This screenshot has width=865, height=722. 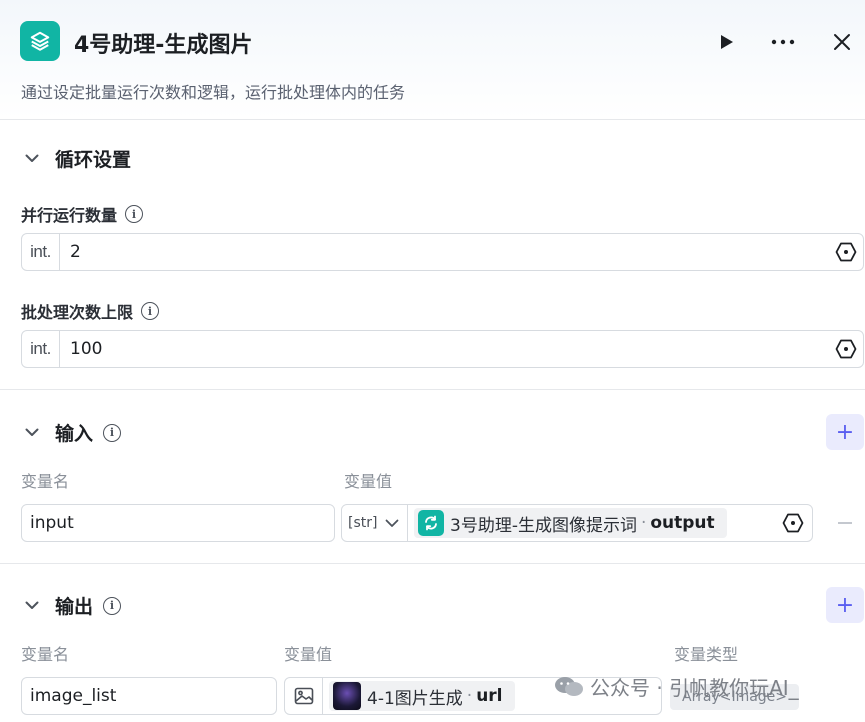 What do you see at coordinates (694, 688) in the screenshot?
I see `watermark-text: 公众号 · 引帆教你玩AI_` at bounding box center [694, 688].